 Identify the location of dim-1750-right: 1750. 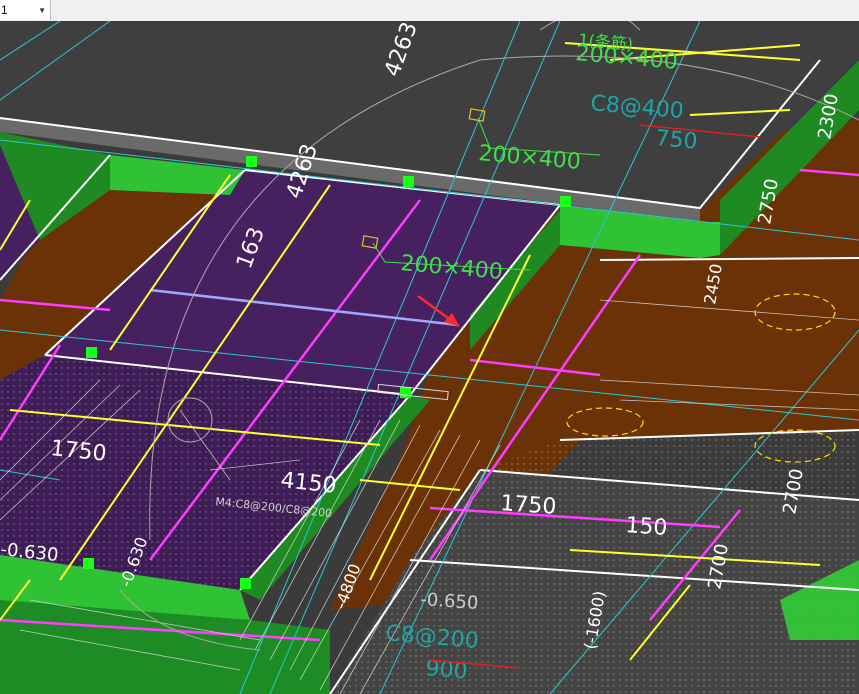
(529, 505).